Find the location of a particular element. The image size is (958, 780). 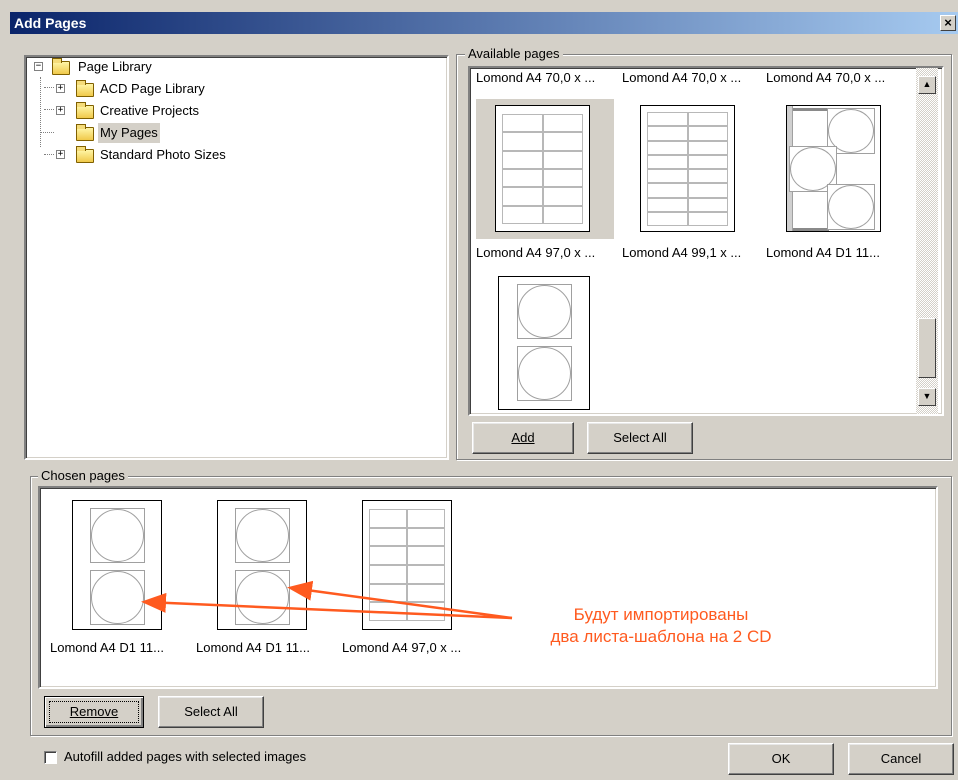

annotation-arrows is located at coordinates (327, 600).